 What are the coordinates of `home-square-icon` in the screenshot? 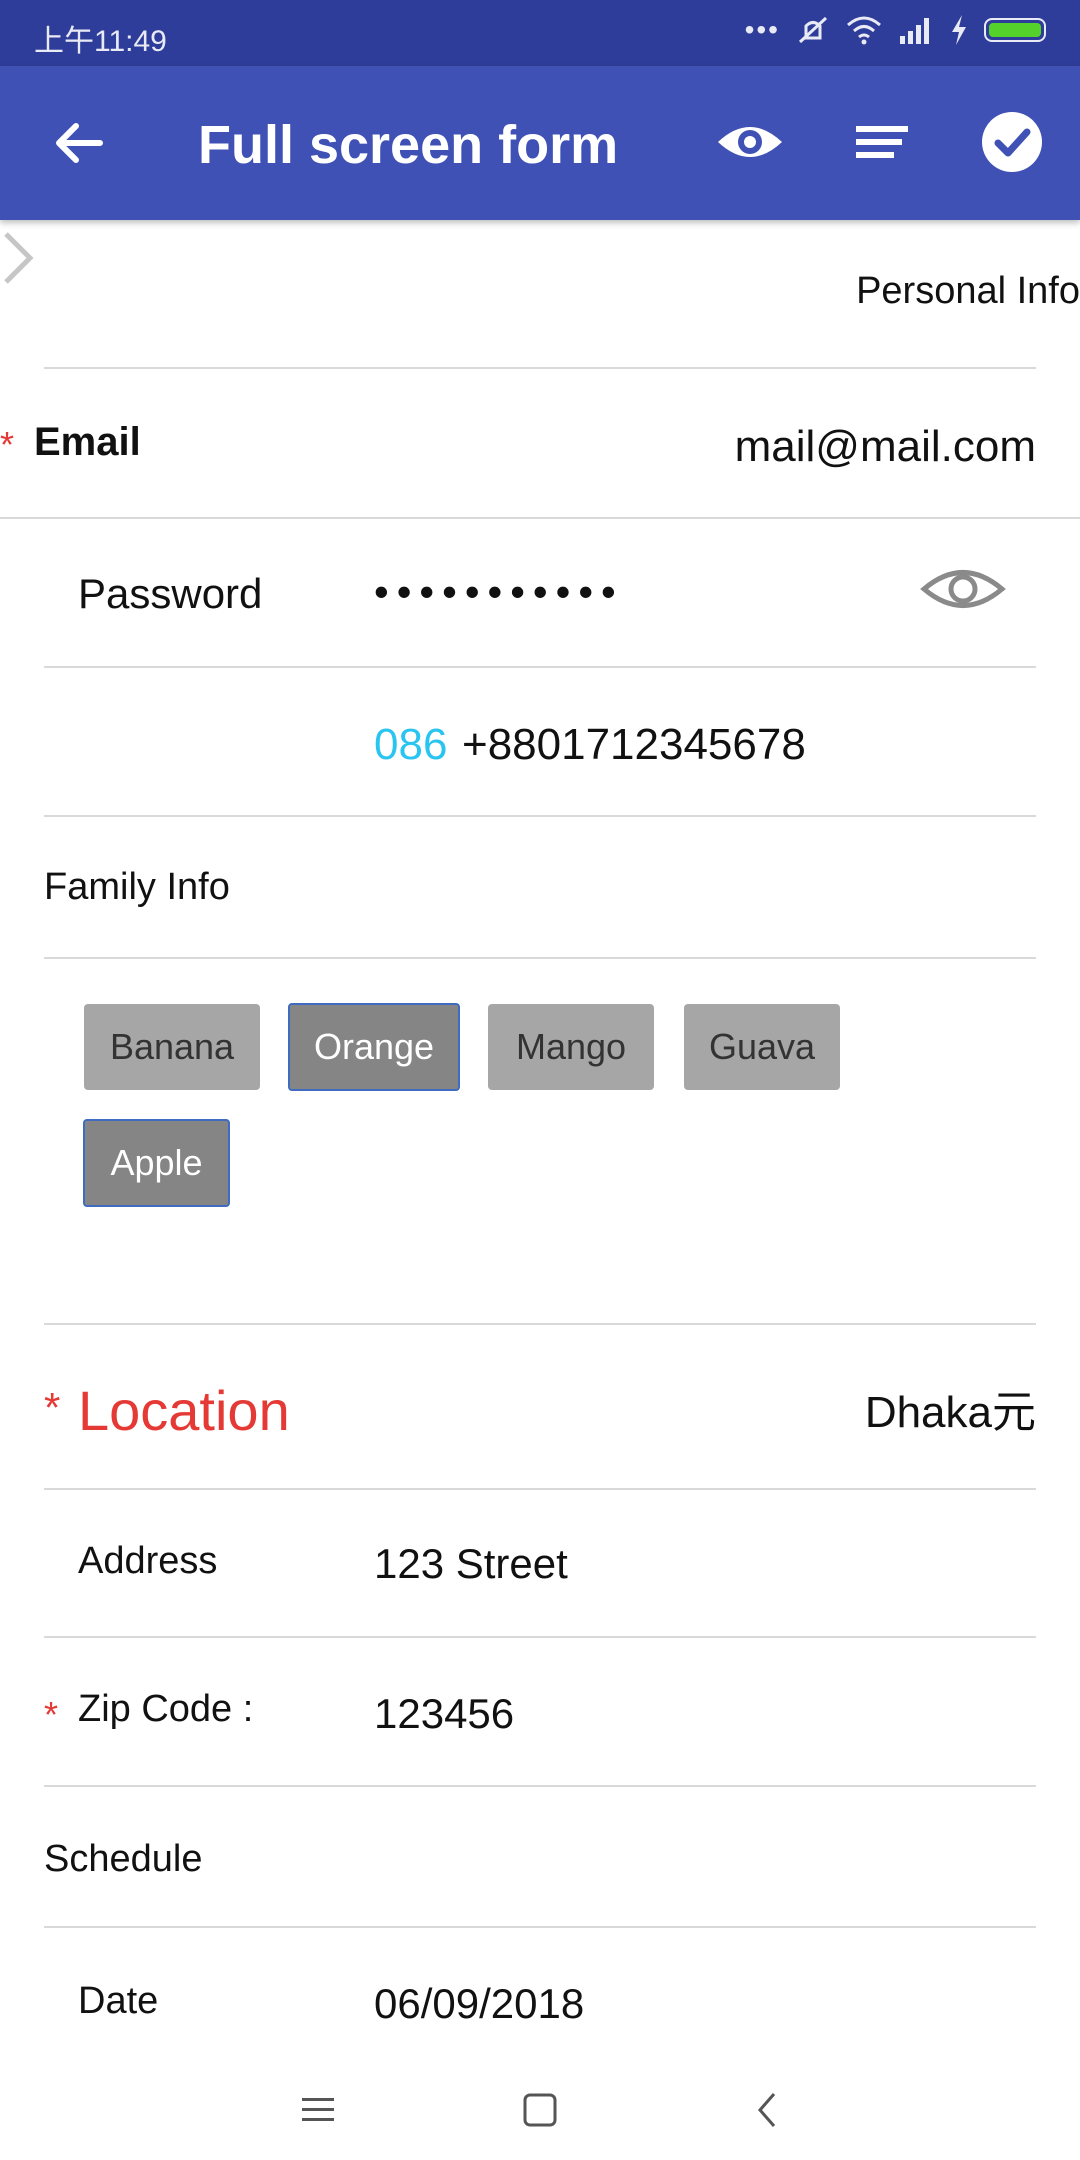 It's located at (540, 2110).